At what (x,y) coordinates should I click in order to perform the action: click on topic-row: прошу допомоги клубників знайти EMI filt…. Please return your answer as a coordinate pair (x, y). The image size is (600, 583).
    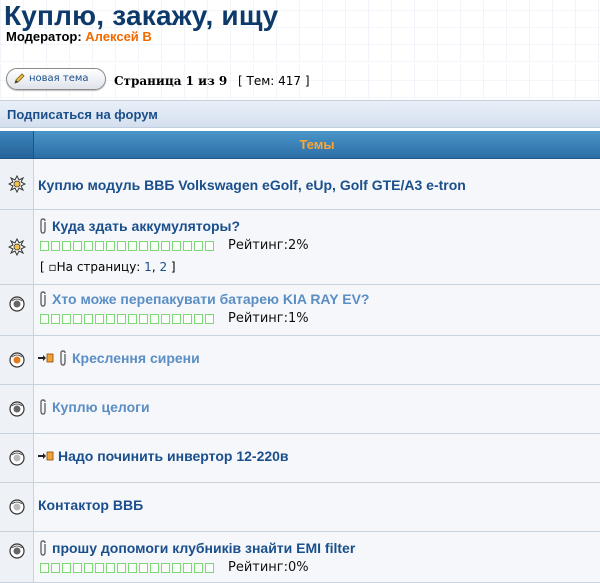
    Looking at the image, I should click on (300, 557).